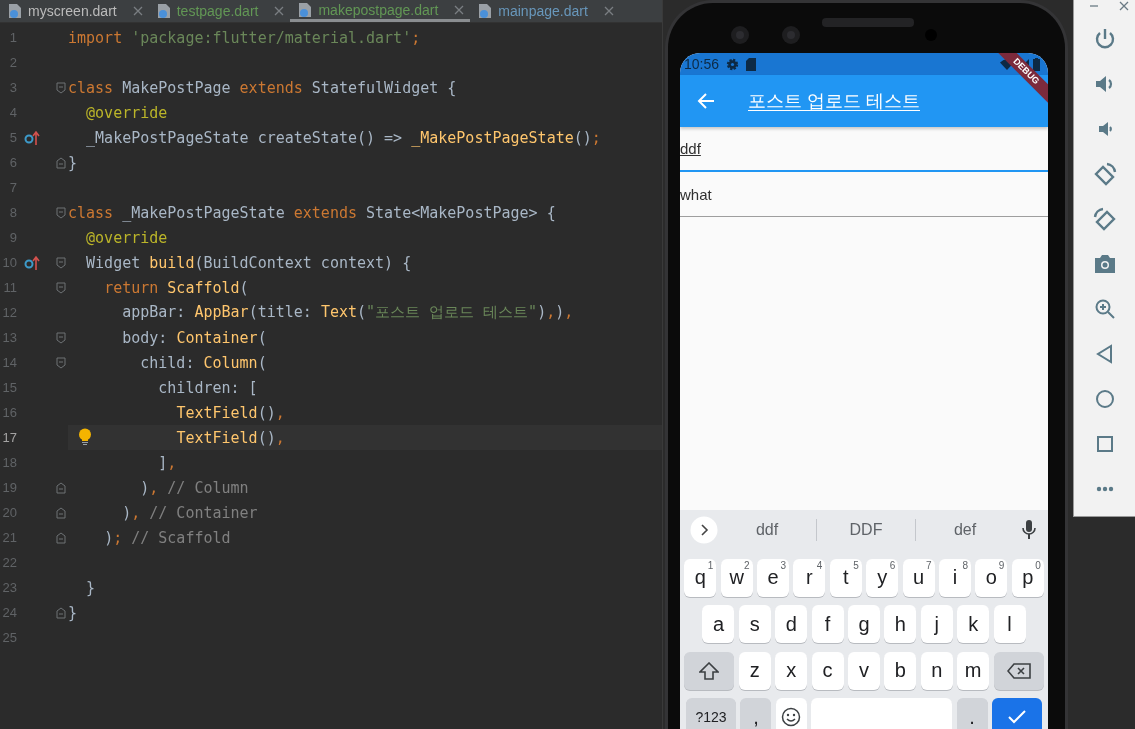 This screenshot has width=1135, height=729. Describe the element at coordinates (9, 387) in the screenshot. I see `line-number: 15` at that location.